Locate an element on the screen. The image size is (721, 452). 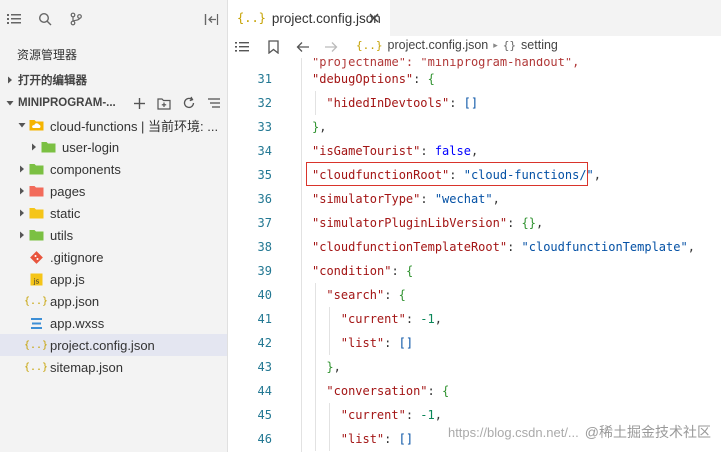
json-file-icon: {..} is located at coordinates (36, 367).